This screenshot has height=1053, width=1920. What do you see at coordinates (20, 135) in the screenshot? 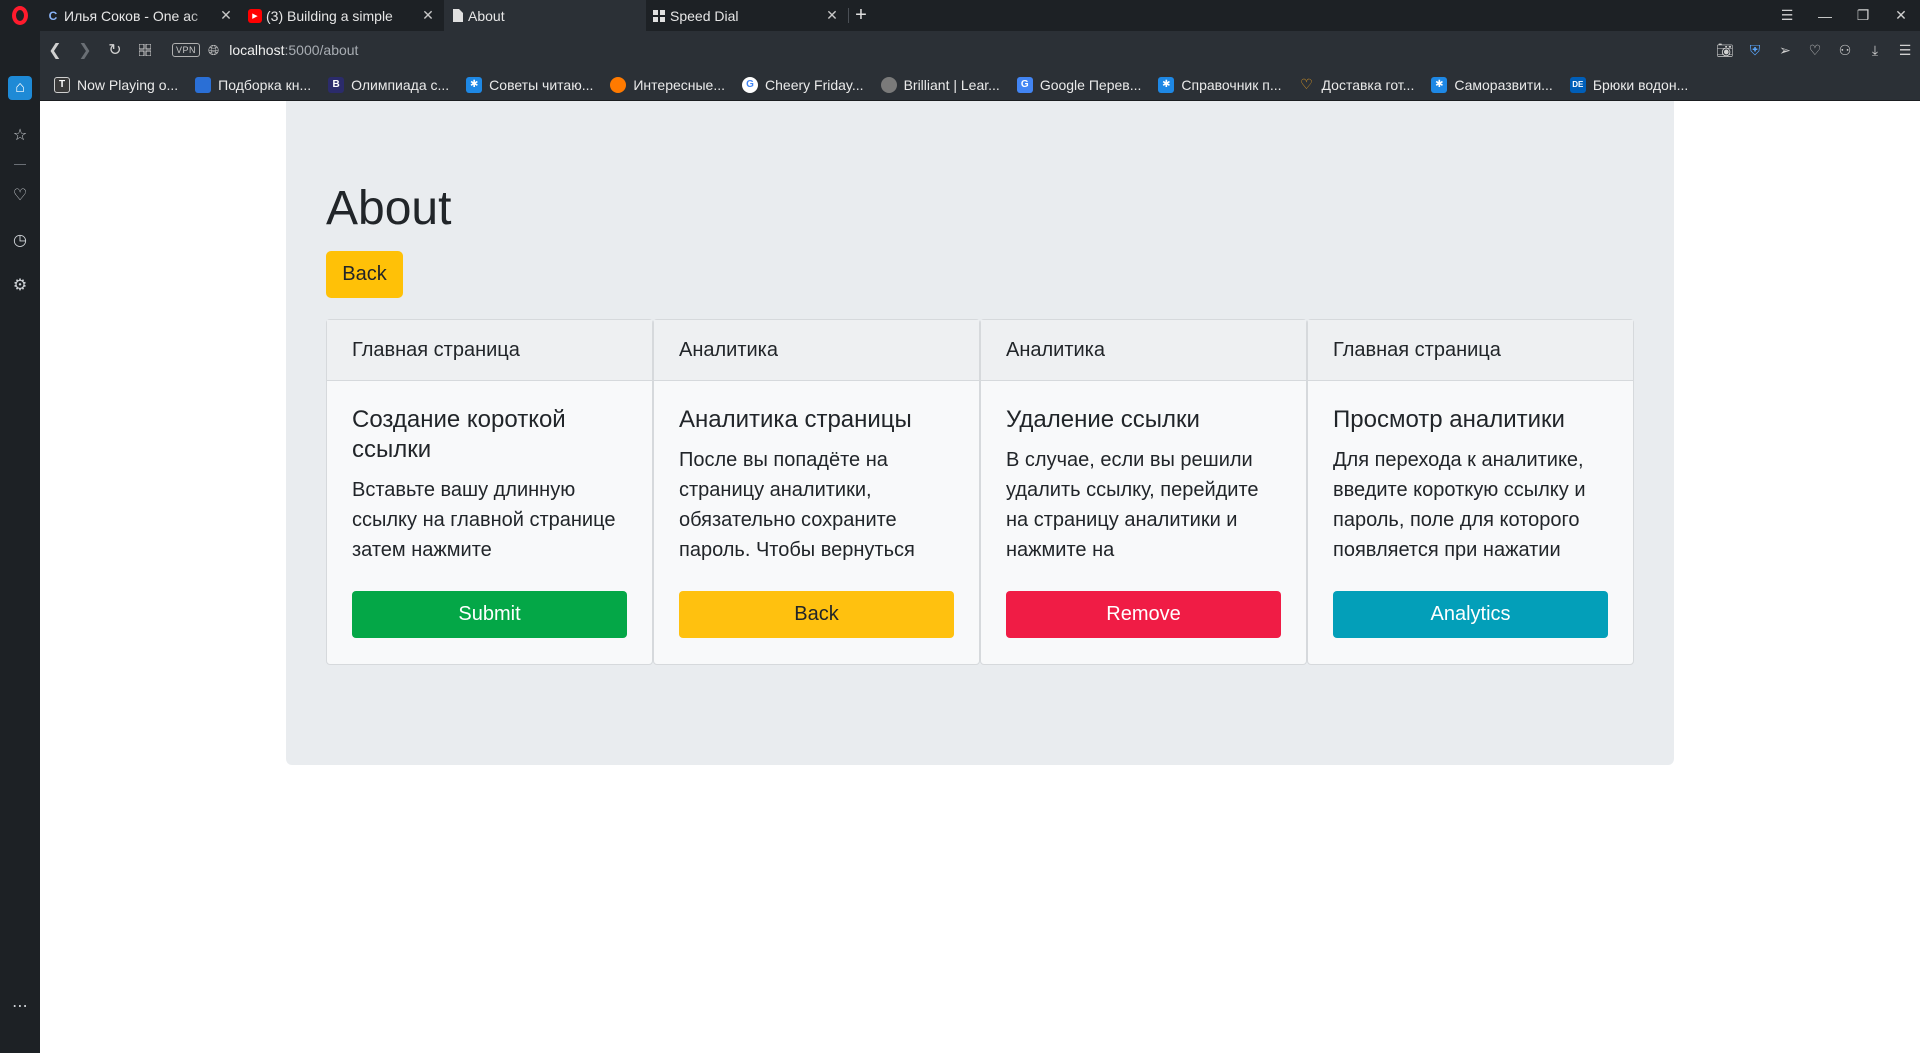
I see `star-icon: ☆` at bounding box center [20, 135].